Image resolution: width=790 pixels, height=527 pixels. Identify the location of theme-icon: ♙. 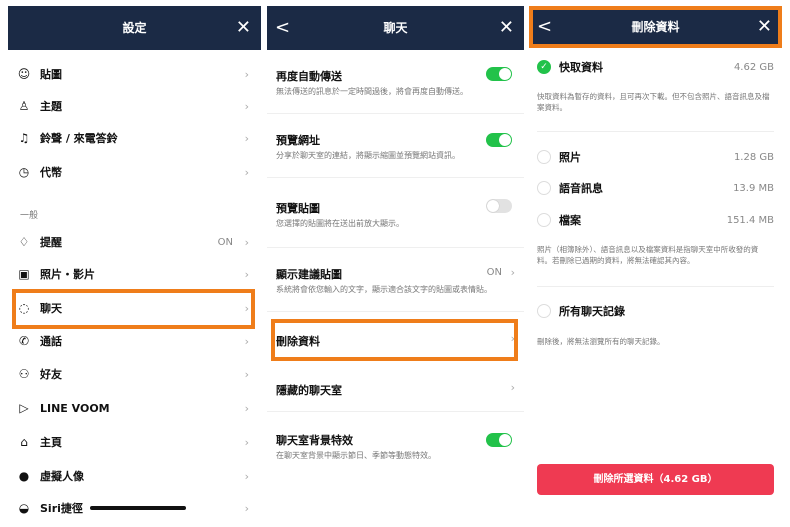
(24, 106).